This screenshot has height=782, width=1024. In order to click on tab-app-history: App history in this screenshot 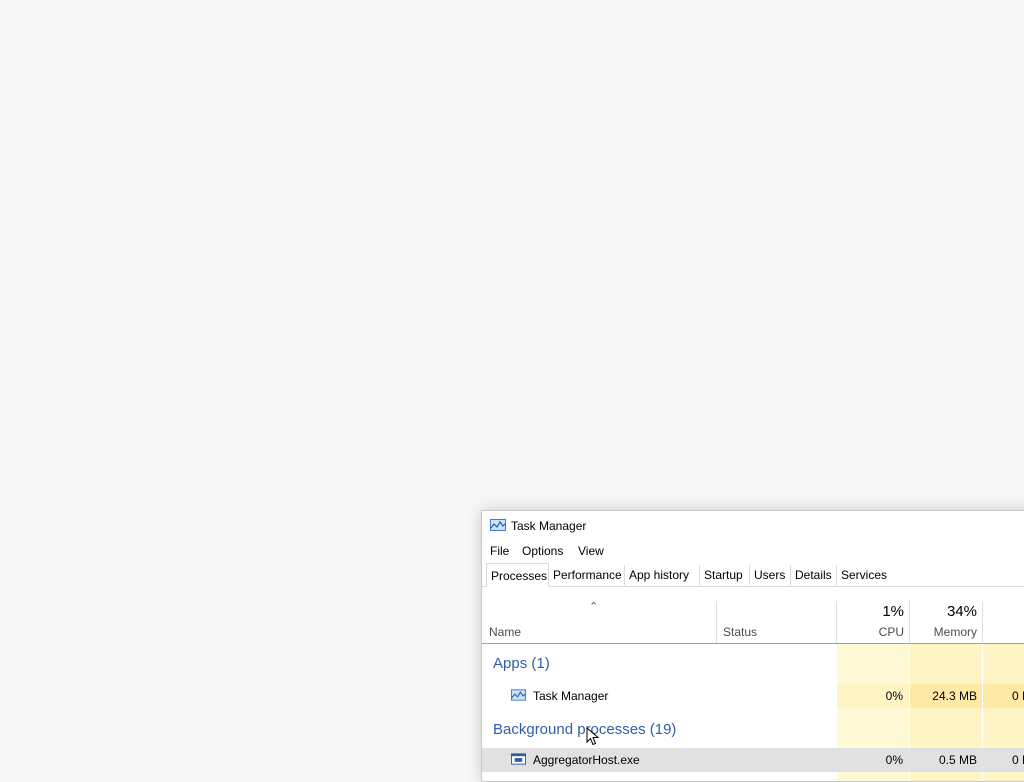, I will do `click(662, 575)`.